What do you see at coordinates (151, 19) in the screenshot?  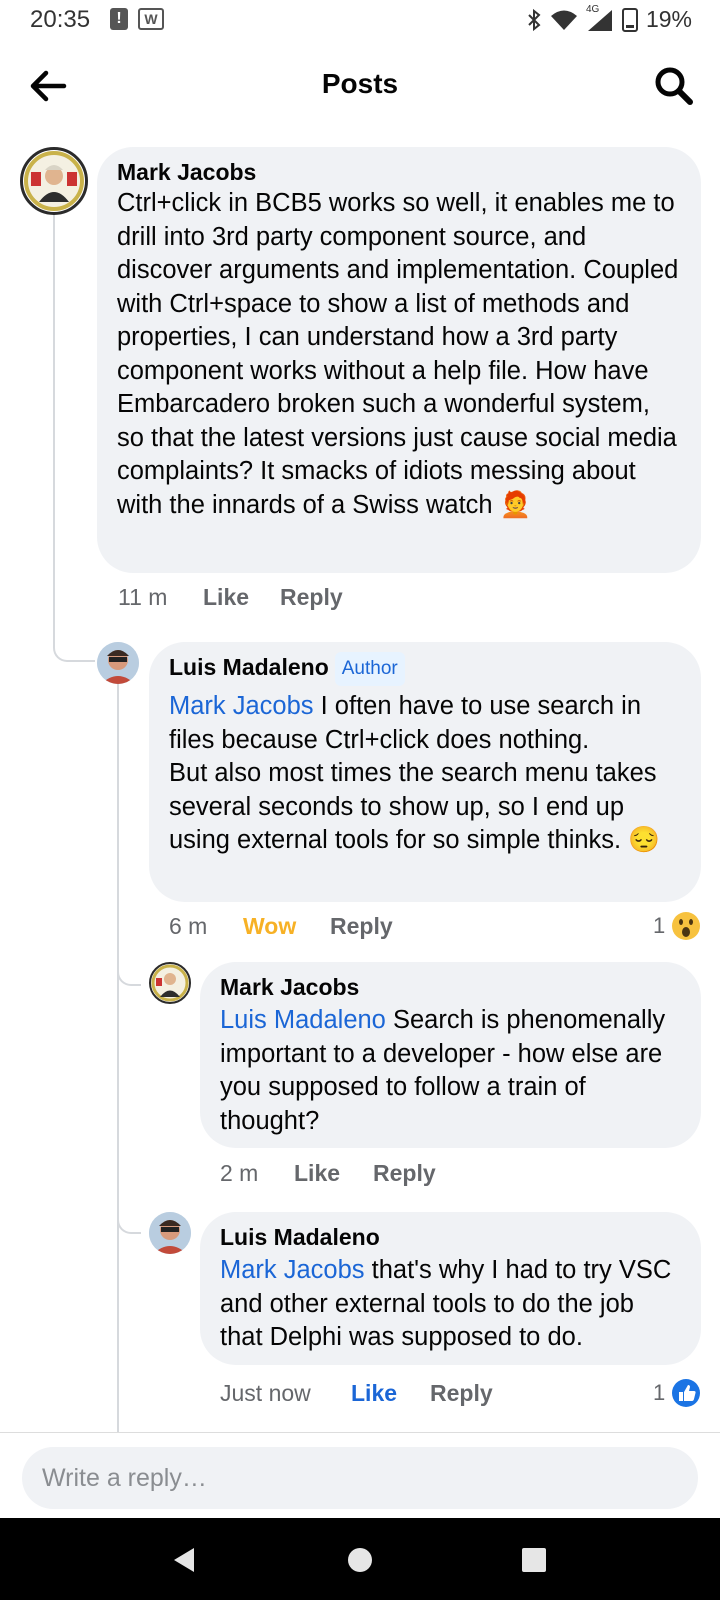 I see `w-app-icon: W` at bounding box center [151, 19].